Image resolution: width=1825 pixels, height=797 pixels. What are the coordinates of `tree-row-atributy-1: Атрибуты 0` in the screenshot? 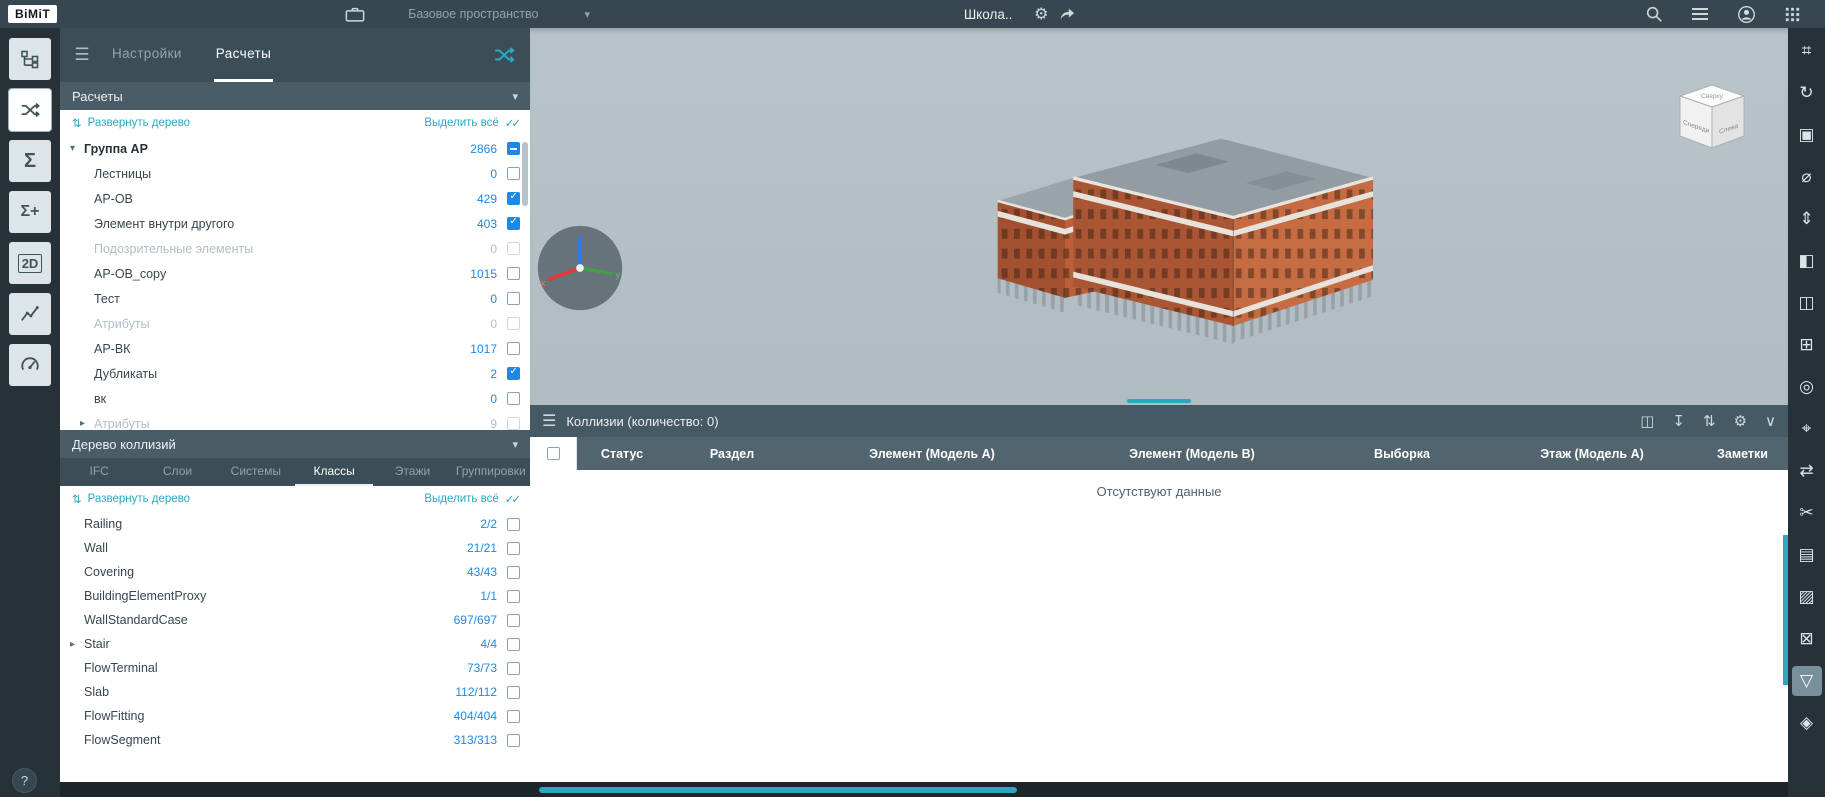 It's located at (295, 323).